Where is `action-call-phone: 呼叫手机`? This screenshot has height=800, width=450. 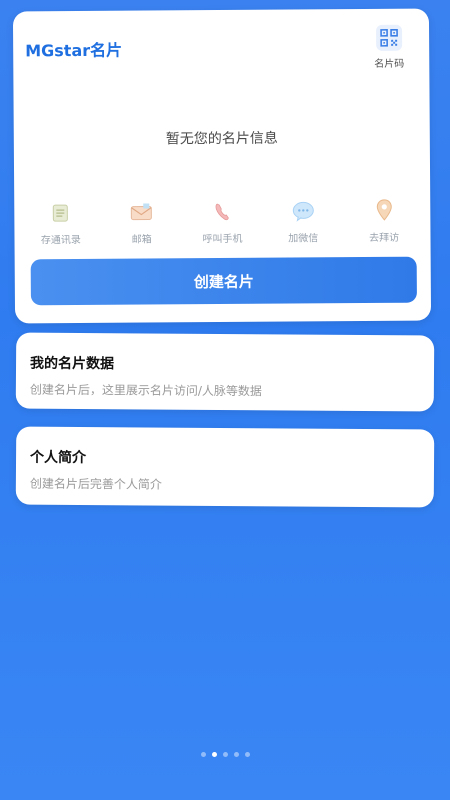 action-call-phone: 呼叫手机 is located at coordinates (222, 222).